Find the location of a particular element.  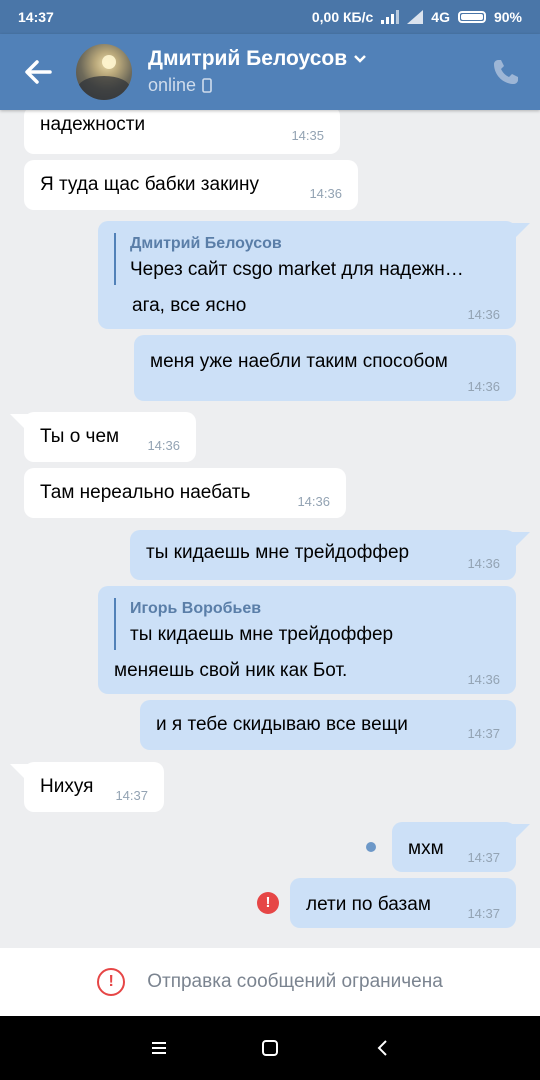

message-text: ага, все ясно is located at coordinates (189, 305).